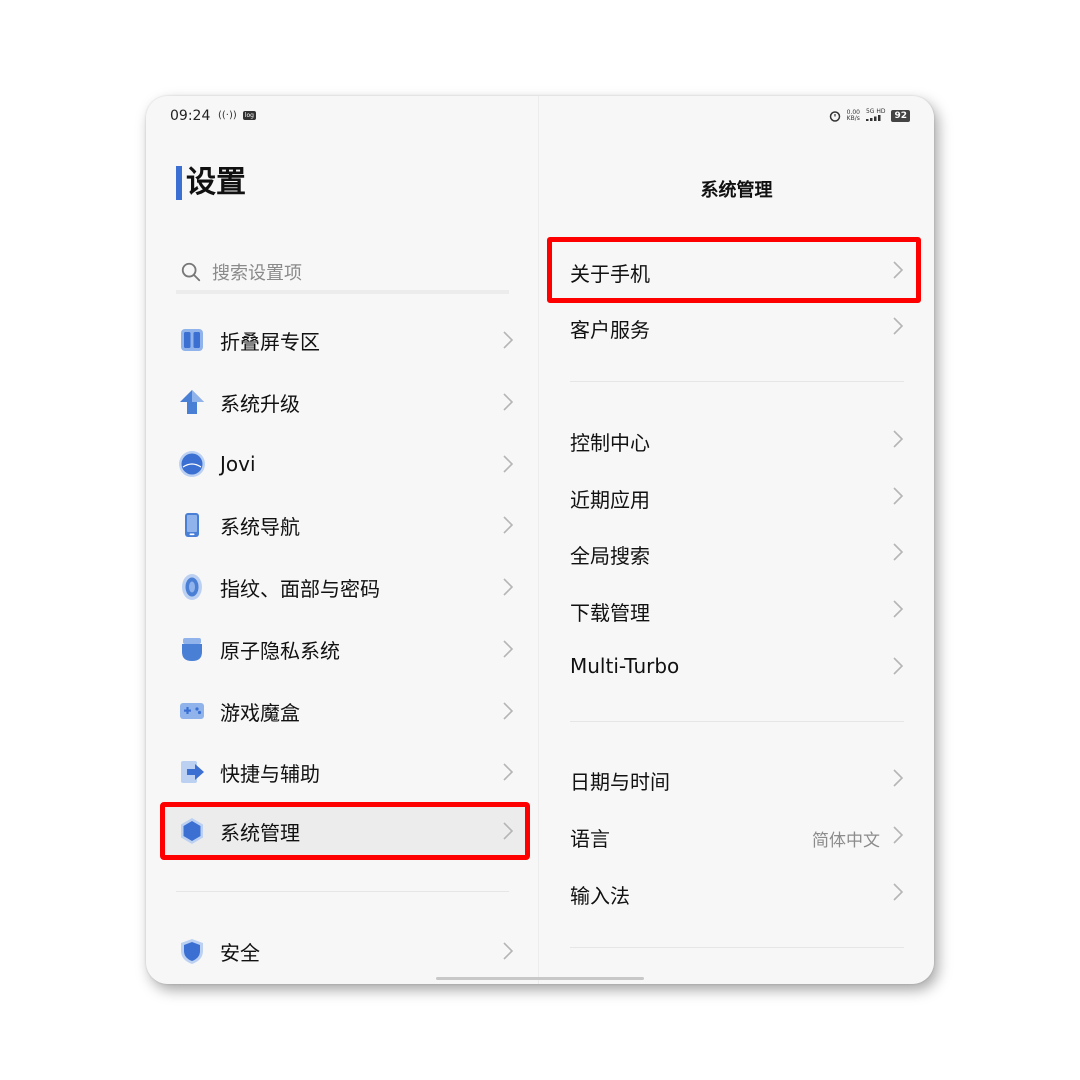 This screenshot has width=1080, height=1080. I want to click on settings-item-jovi: Jovi, so click(345, 464).